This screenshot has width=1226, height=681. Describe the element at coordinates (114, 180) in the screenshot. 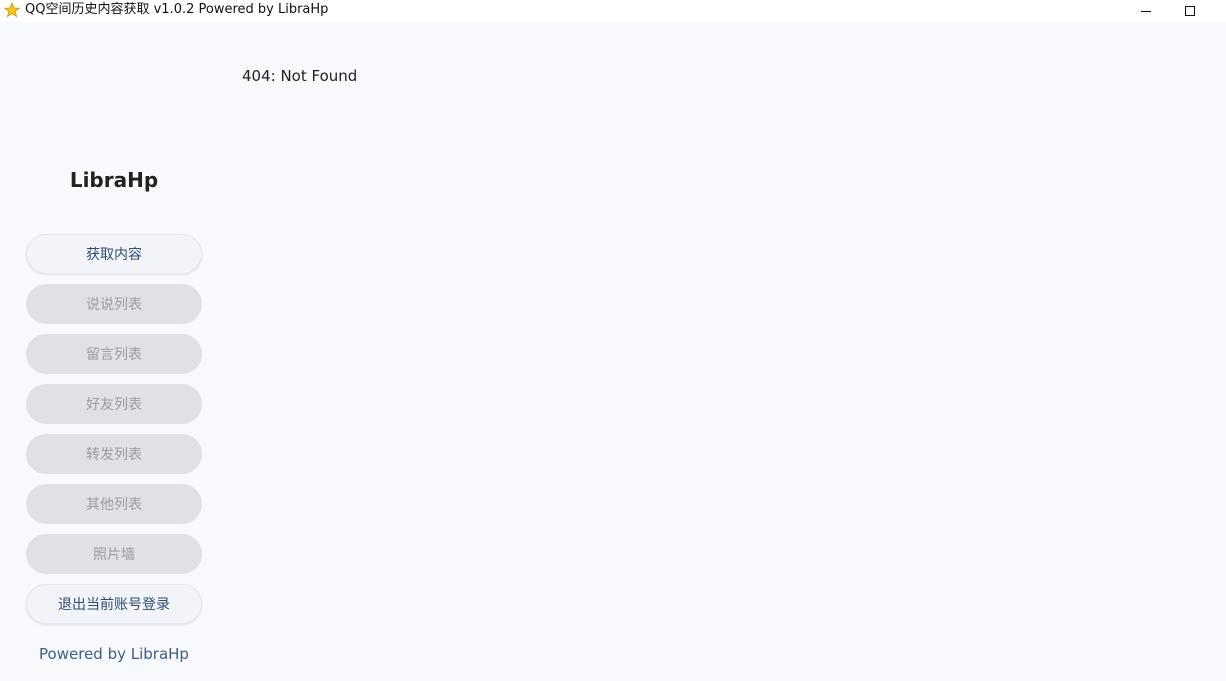

I see `brand-title: LibraHp` at that location.